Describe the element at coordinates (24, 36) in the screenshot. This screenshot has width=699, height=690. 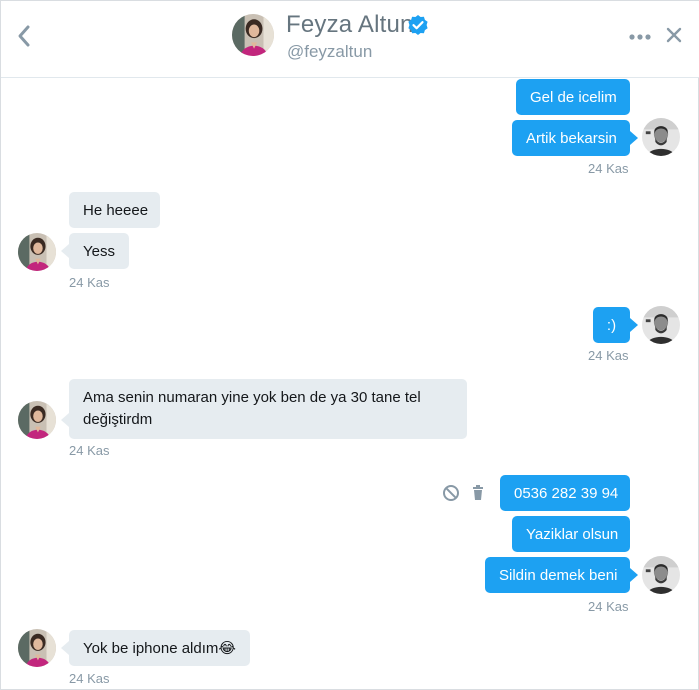
I see `chevron-left-icon` at that location.